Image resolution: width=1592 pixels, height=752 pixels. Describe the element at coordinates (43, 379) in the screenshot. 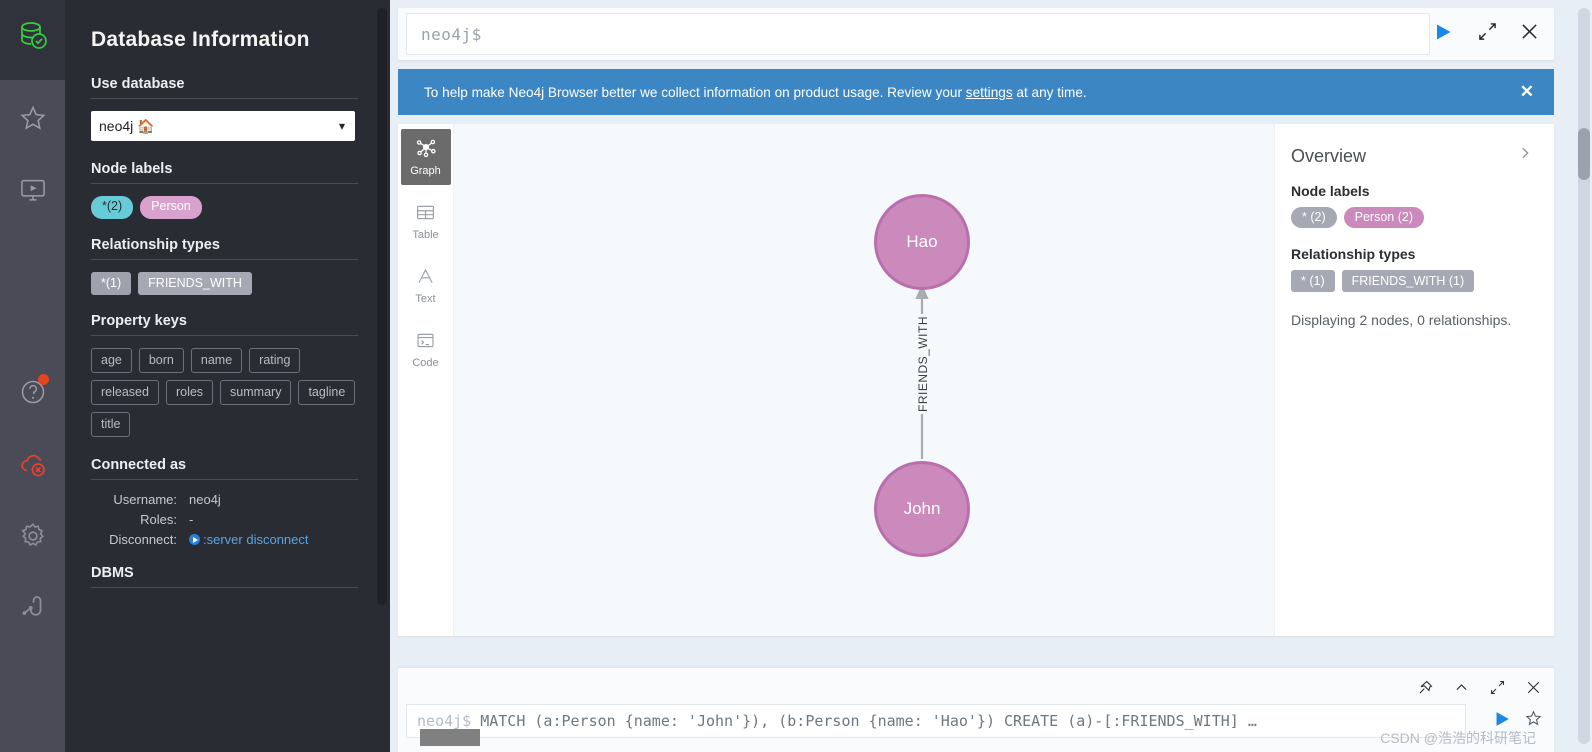

I see `help-notification-badge` at that location.